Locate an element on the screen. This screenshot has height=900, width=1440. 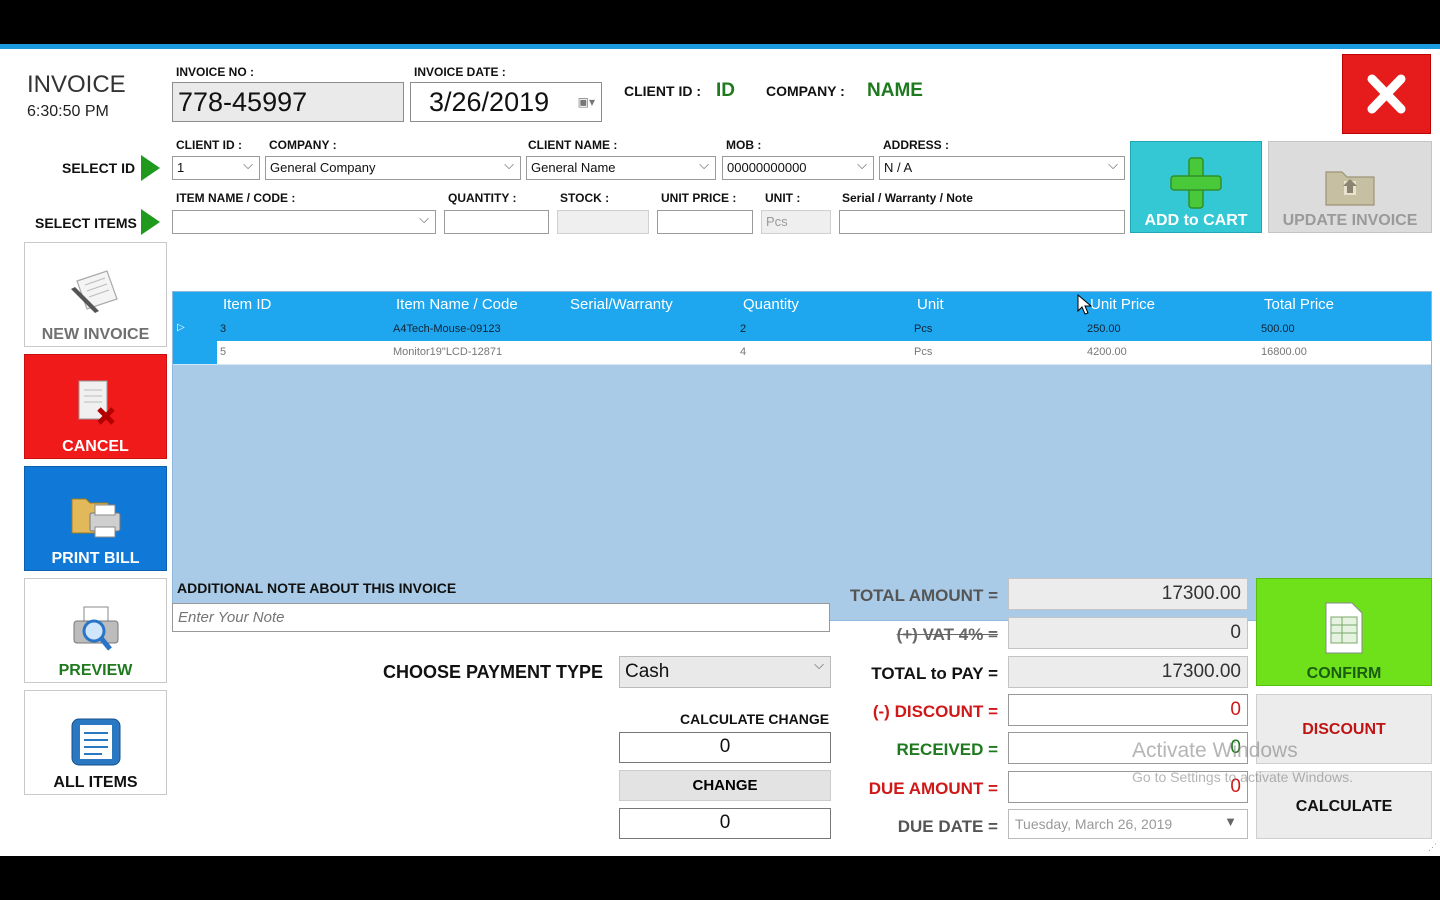
vat-label: (+) VAT 4% = is located at coordinates (947, 634).